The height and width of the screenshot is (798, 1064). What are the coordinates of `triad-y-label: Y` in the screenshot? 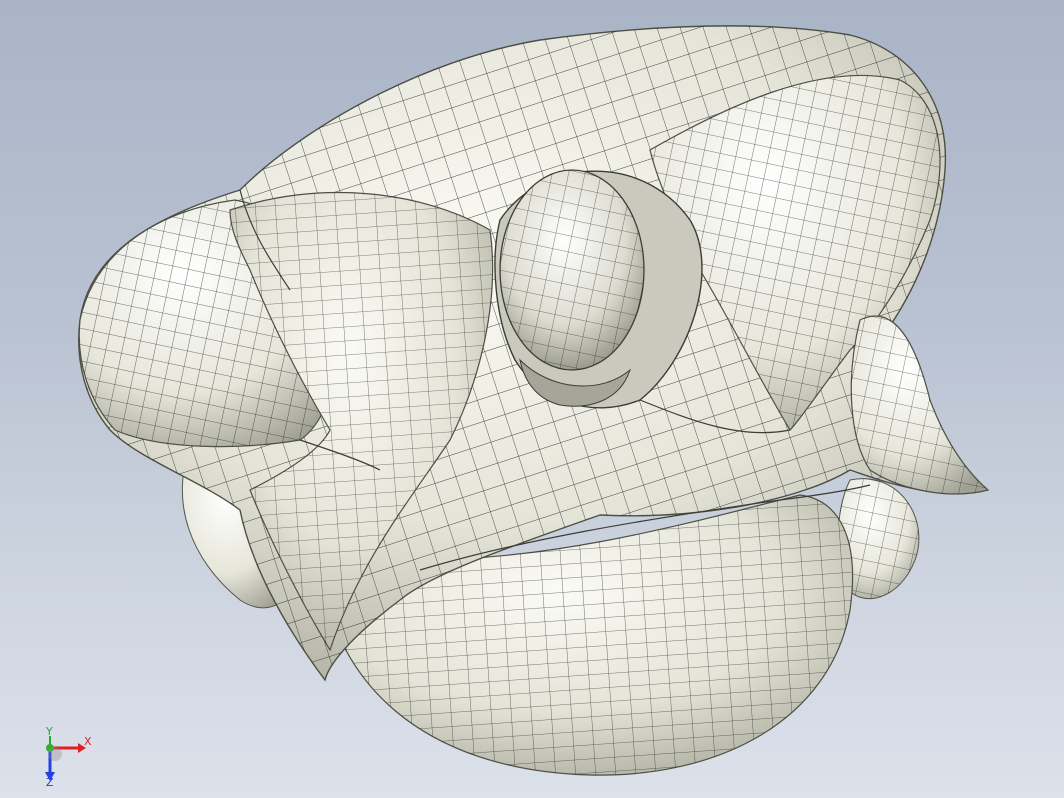 It's located at (49, 732).